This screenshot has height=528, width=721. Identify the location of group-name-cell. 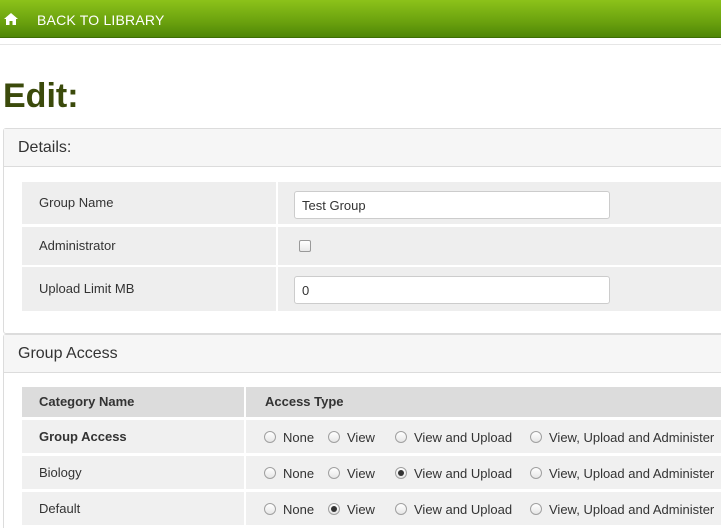
(499, 203).